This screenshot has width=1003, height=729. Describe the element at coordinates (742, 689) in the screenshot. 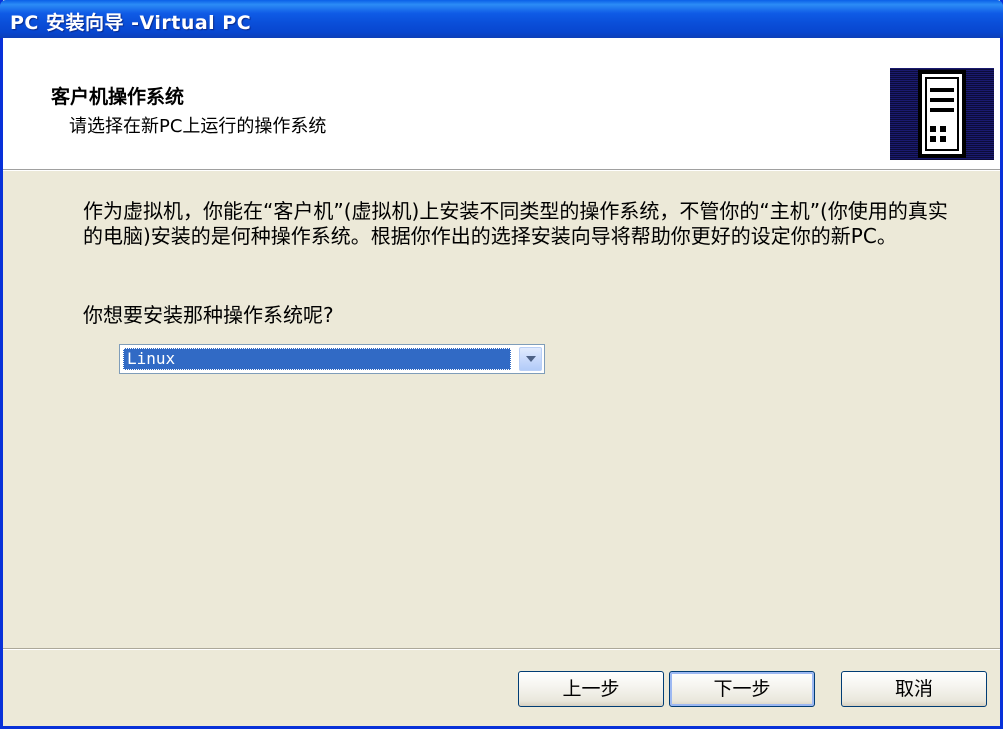

I see `next-button: 下一步` at that location.